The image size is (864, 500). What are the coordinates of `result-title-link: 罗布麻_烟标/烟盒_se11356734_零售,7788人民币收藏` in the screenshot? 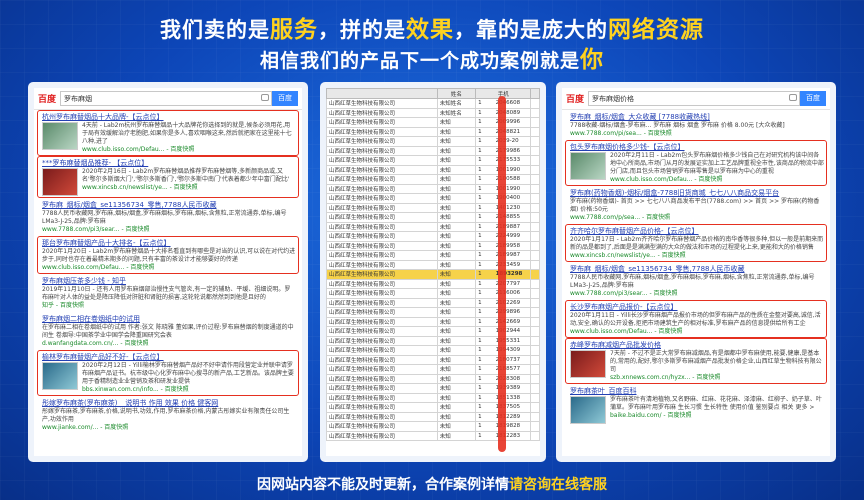 It's located at (169, 205).